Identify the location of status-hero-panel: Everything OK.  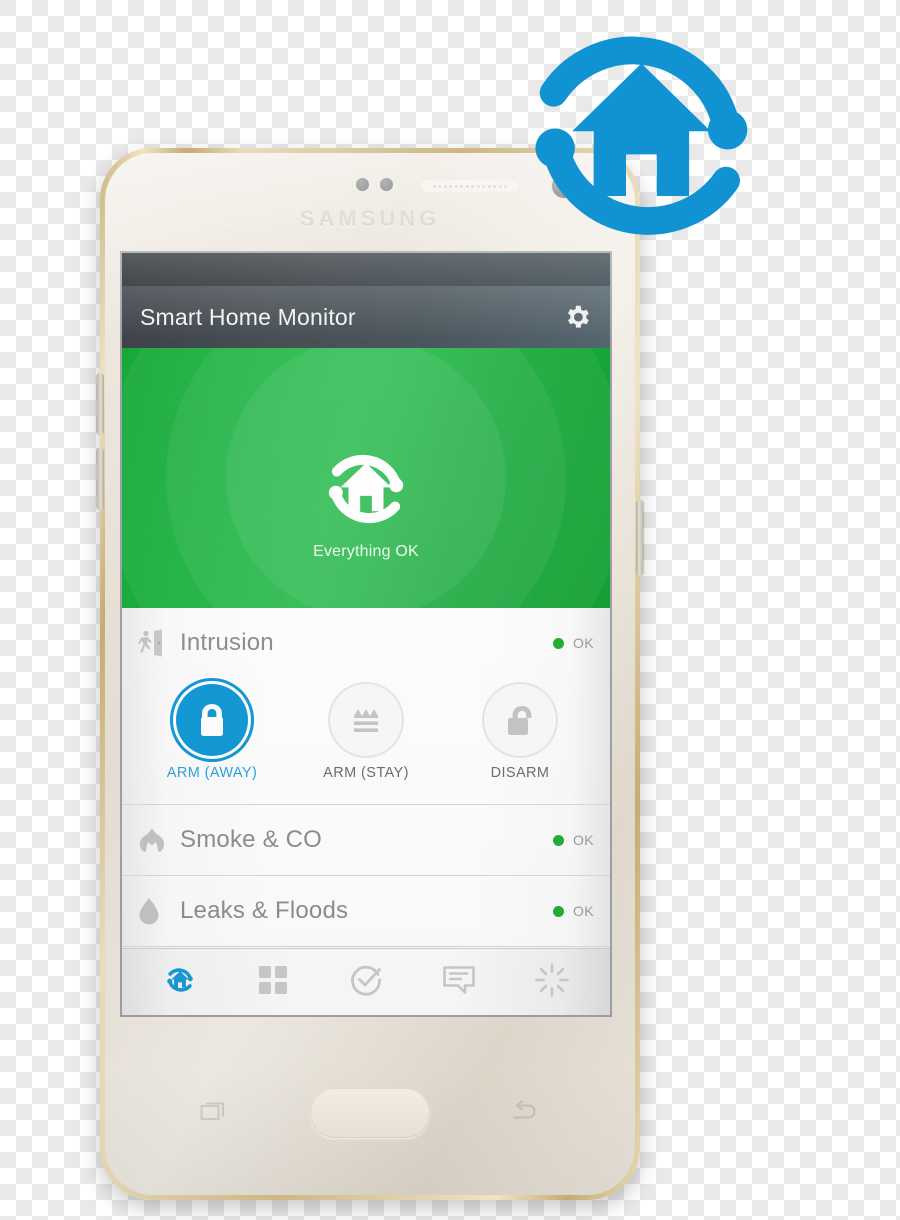
(366, 478).